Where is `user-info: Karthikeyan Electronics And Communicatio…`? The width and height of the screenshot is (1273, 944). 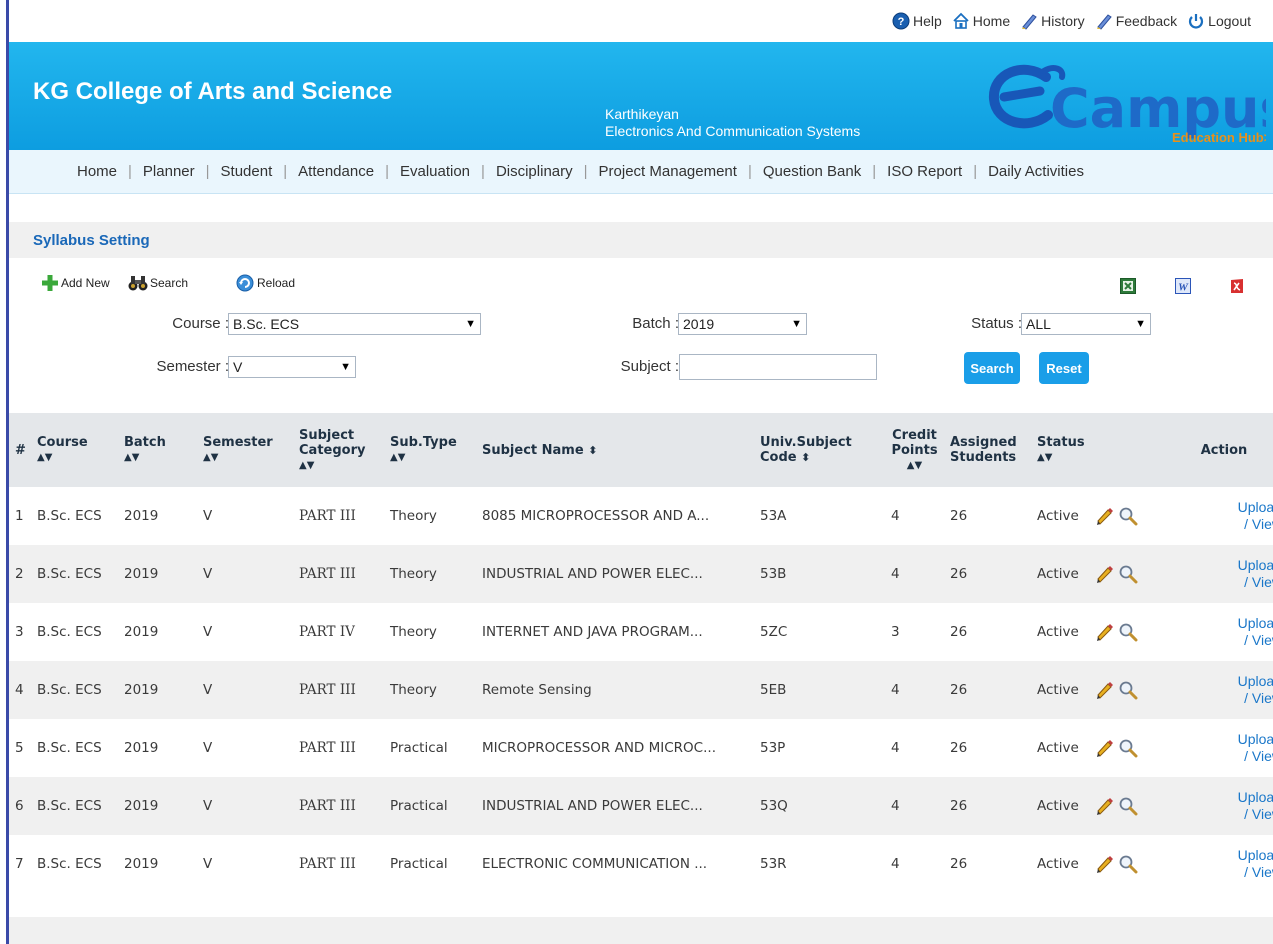
user-info: Karthikeyan Electronics And Communicatio… is located at coordinates (732, 123).